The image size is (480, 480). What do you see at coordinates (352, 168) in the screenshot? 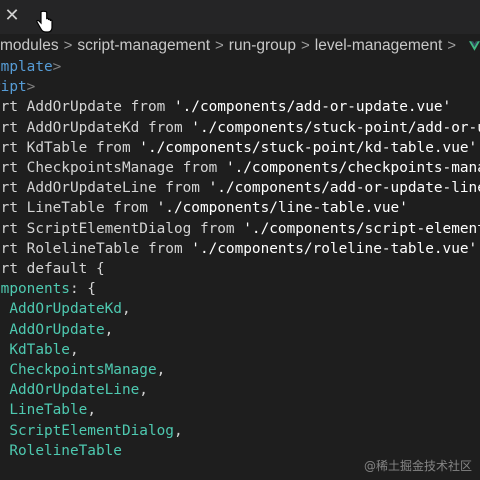
I see `code-token: './components/checkpoints-manage.` at bounding box center [352, 168].